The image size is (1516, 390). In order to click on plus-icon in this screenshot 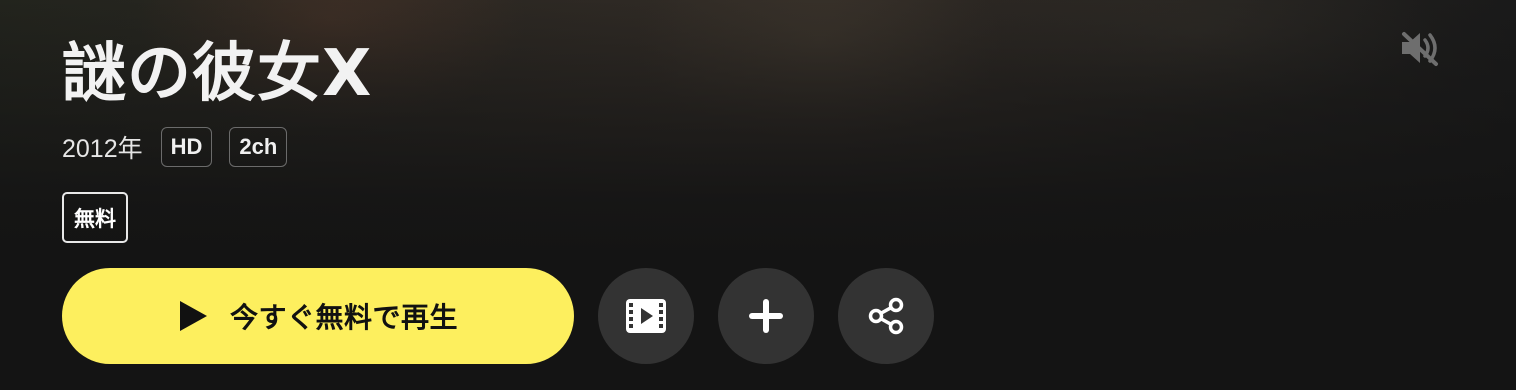, I will do `click(766, 316)`.